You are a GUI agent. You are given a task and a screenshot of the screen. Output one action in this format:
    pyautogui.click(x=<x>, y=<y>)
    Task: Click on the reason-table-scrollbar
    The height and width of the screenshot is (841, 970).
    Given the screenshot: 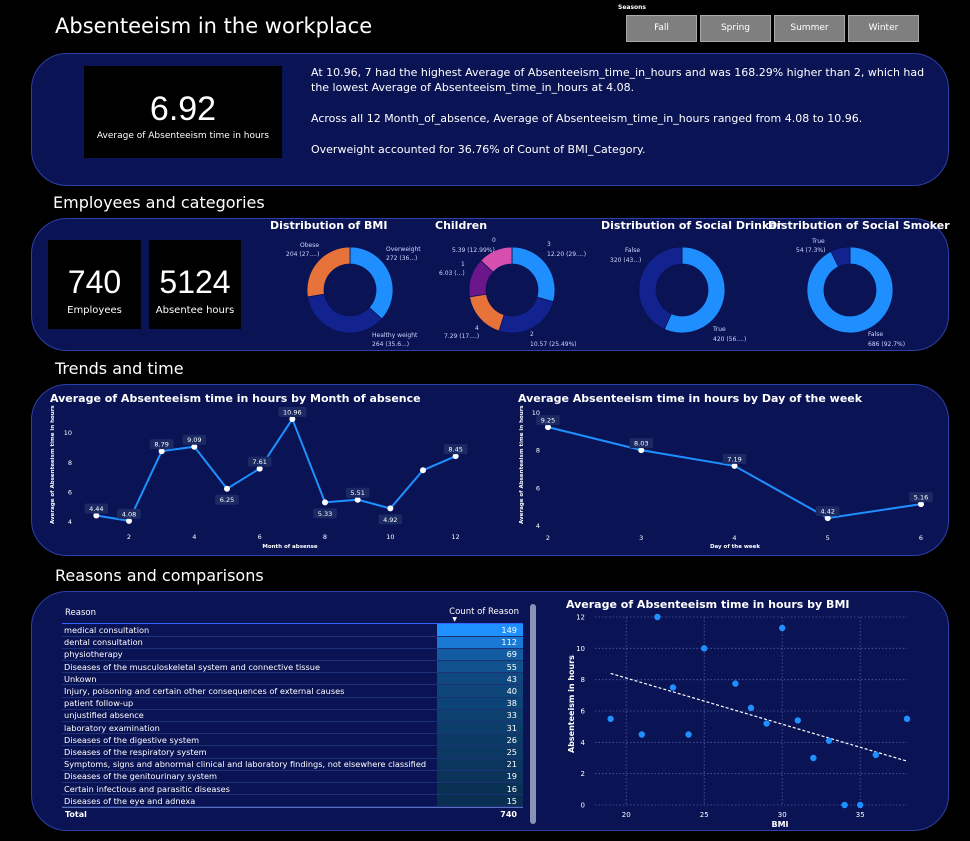 What is the action you would take?
    pyautogui.click(x=533, y=714)
    